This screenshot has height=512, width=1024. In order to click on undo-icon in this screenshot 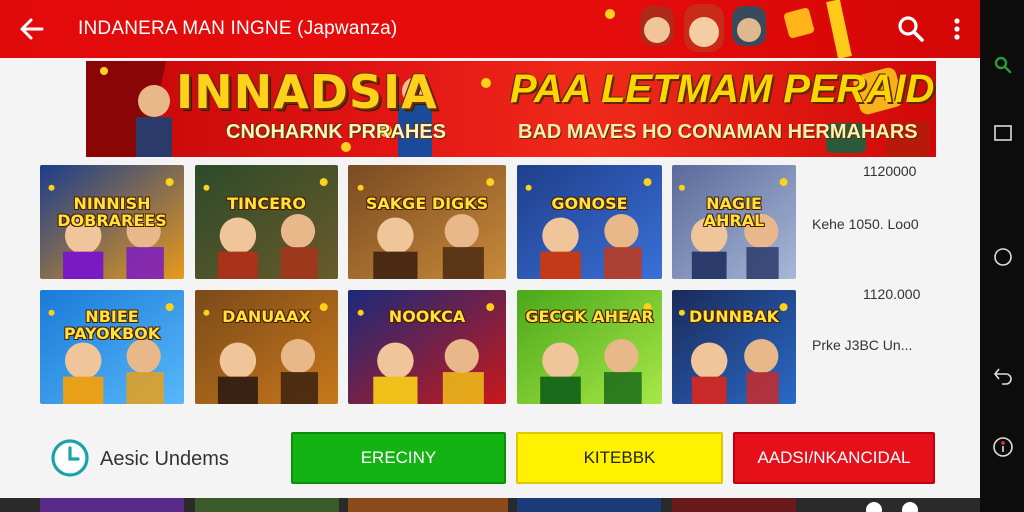, I will do `click(1003, 375)`.